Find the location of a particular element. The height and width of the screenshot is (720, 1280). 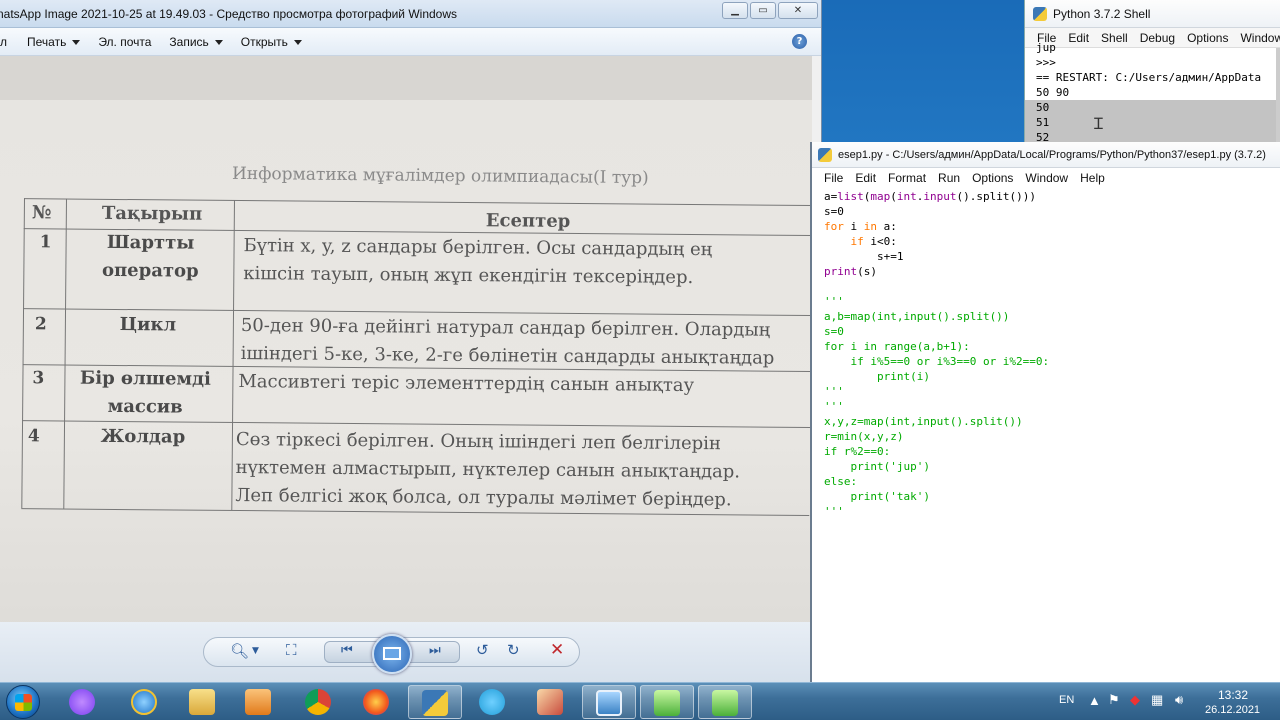

editor-menu-edit: Edit is located at coordinates (865, 178).